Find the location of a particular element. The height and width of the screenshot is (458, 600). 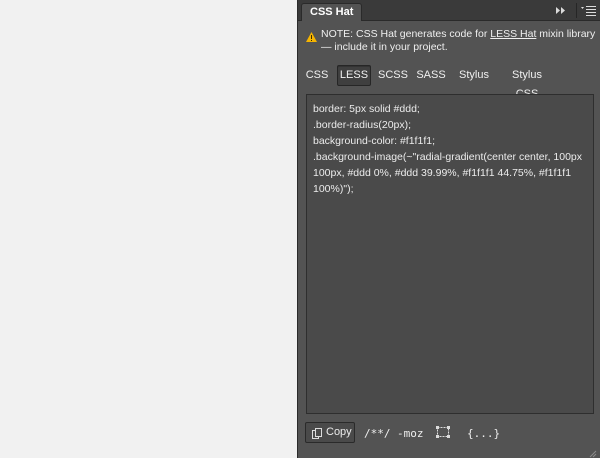

copy-button: Copy is located at coordinates (330, 432).